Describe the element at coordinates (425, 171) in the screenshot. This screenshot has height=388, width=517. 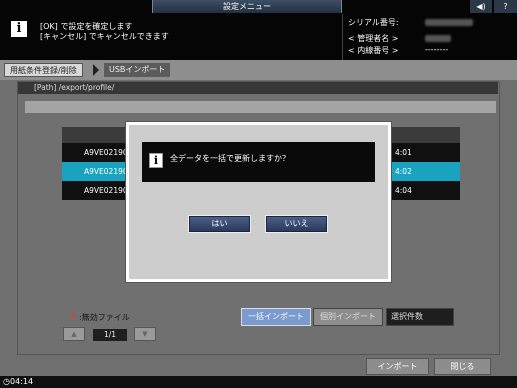
I see `list-item-time-selected: 4:02` at that location.